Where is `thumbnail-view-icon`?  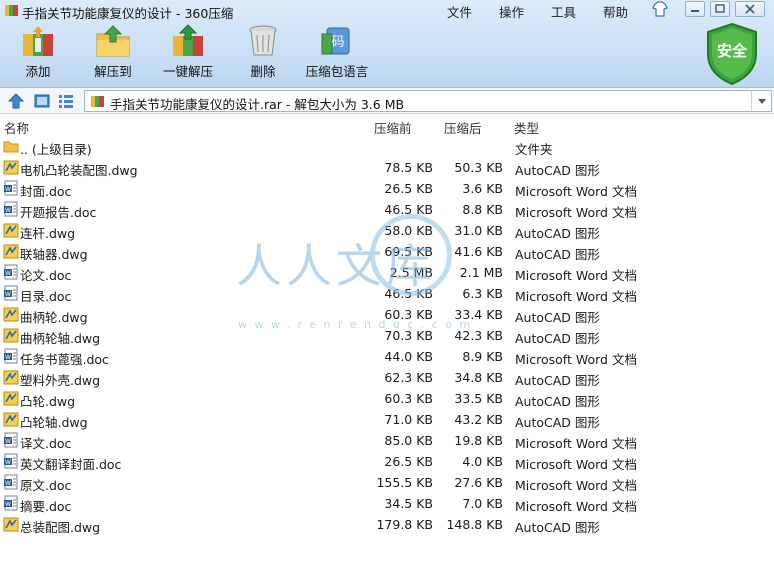
thumbnail-view-icon is located at coordinates (42, 101).